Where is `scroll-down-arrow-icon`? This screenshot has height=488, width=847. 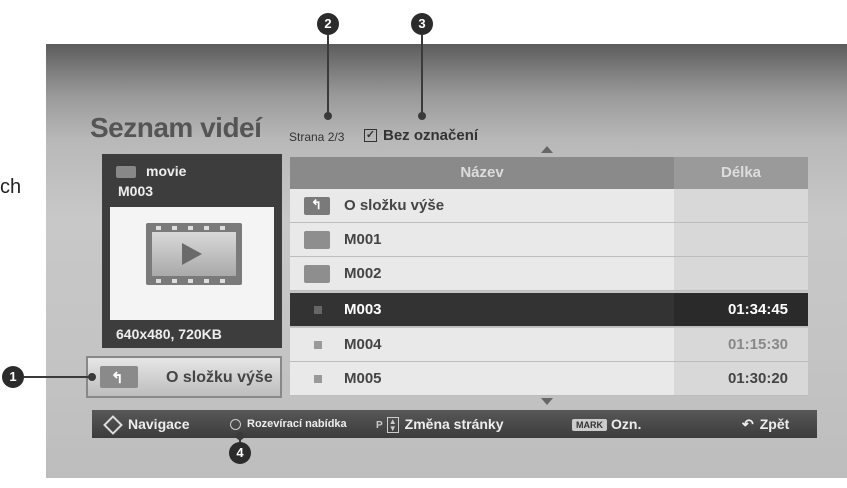 scroll-down-arrow-icon is located at coordinates (547, 401).